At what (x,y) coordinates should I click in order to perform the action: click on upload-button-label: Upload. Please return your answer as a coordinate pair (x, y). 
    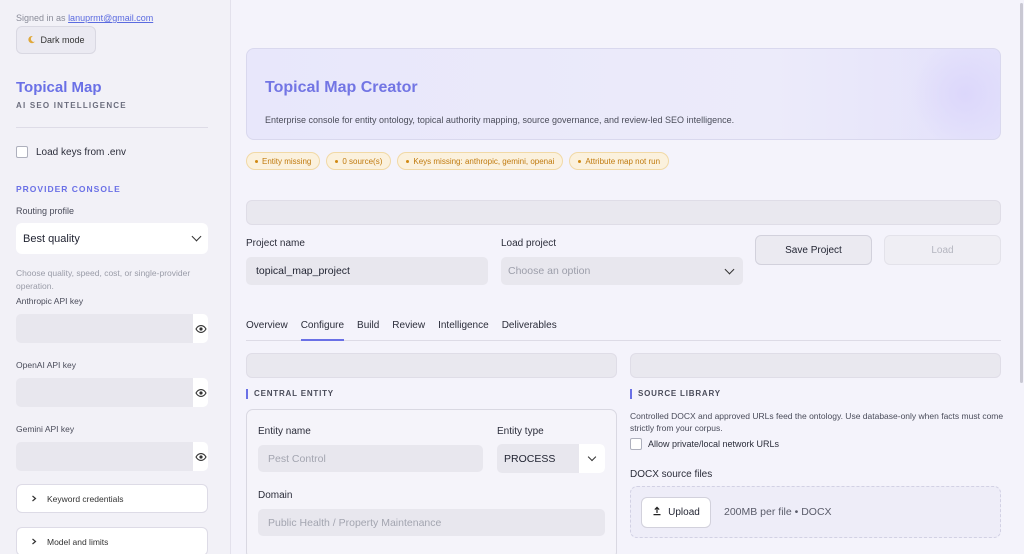
    Looking at the image, I should click on (684, 512).